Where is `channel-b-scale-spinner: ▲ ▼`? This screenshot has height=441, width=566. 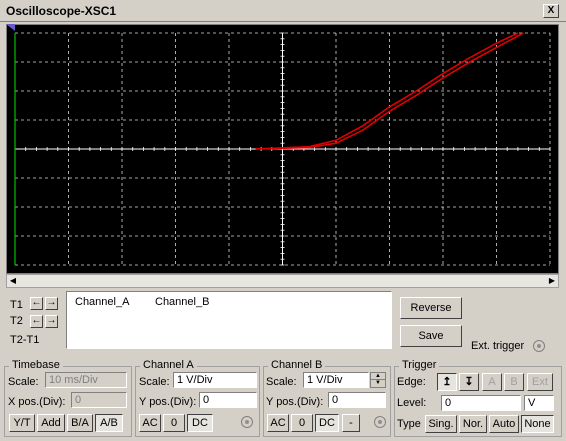
channel-b-scale-spinner: ▲ ▼ is located at coordinates (378, 380).